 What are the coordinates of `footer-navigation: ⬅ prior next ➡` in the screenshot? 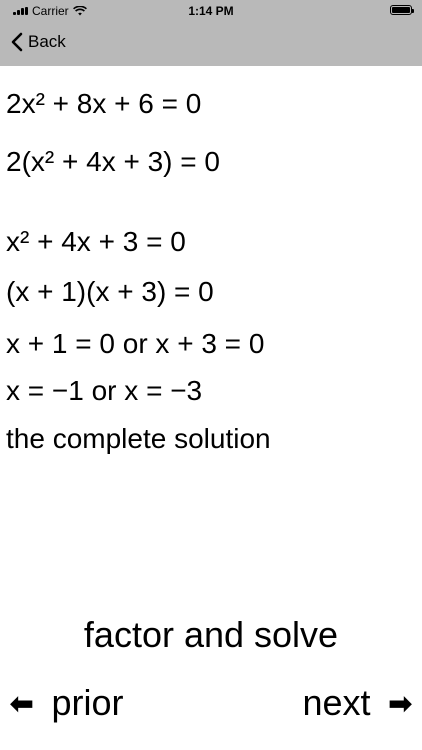 It's located at (211, 707).